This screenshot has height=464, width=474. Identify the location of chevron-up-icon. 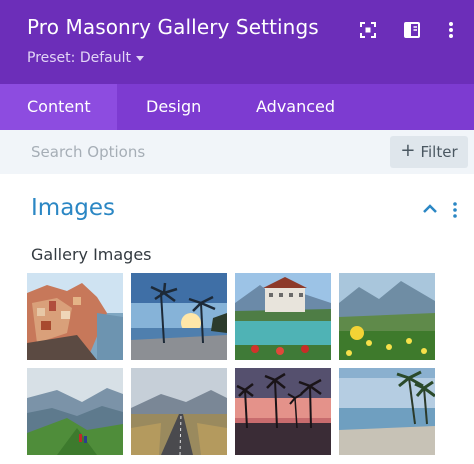
(430, 209).